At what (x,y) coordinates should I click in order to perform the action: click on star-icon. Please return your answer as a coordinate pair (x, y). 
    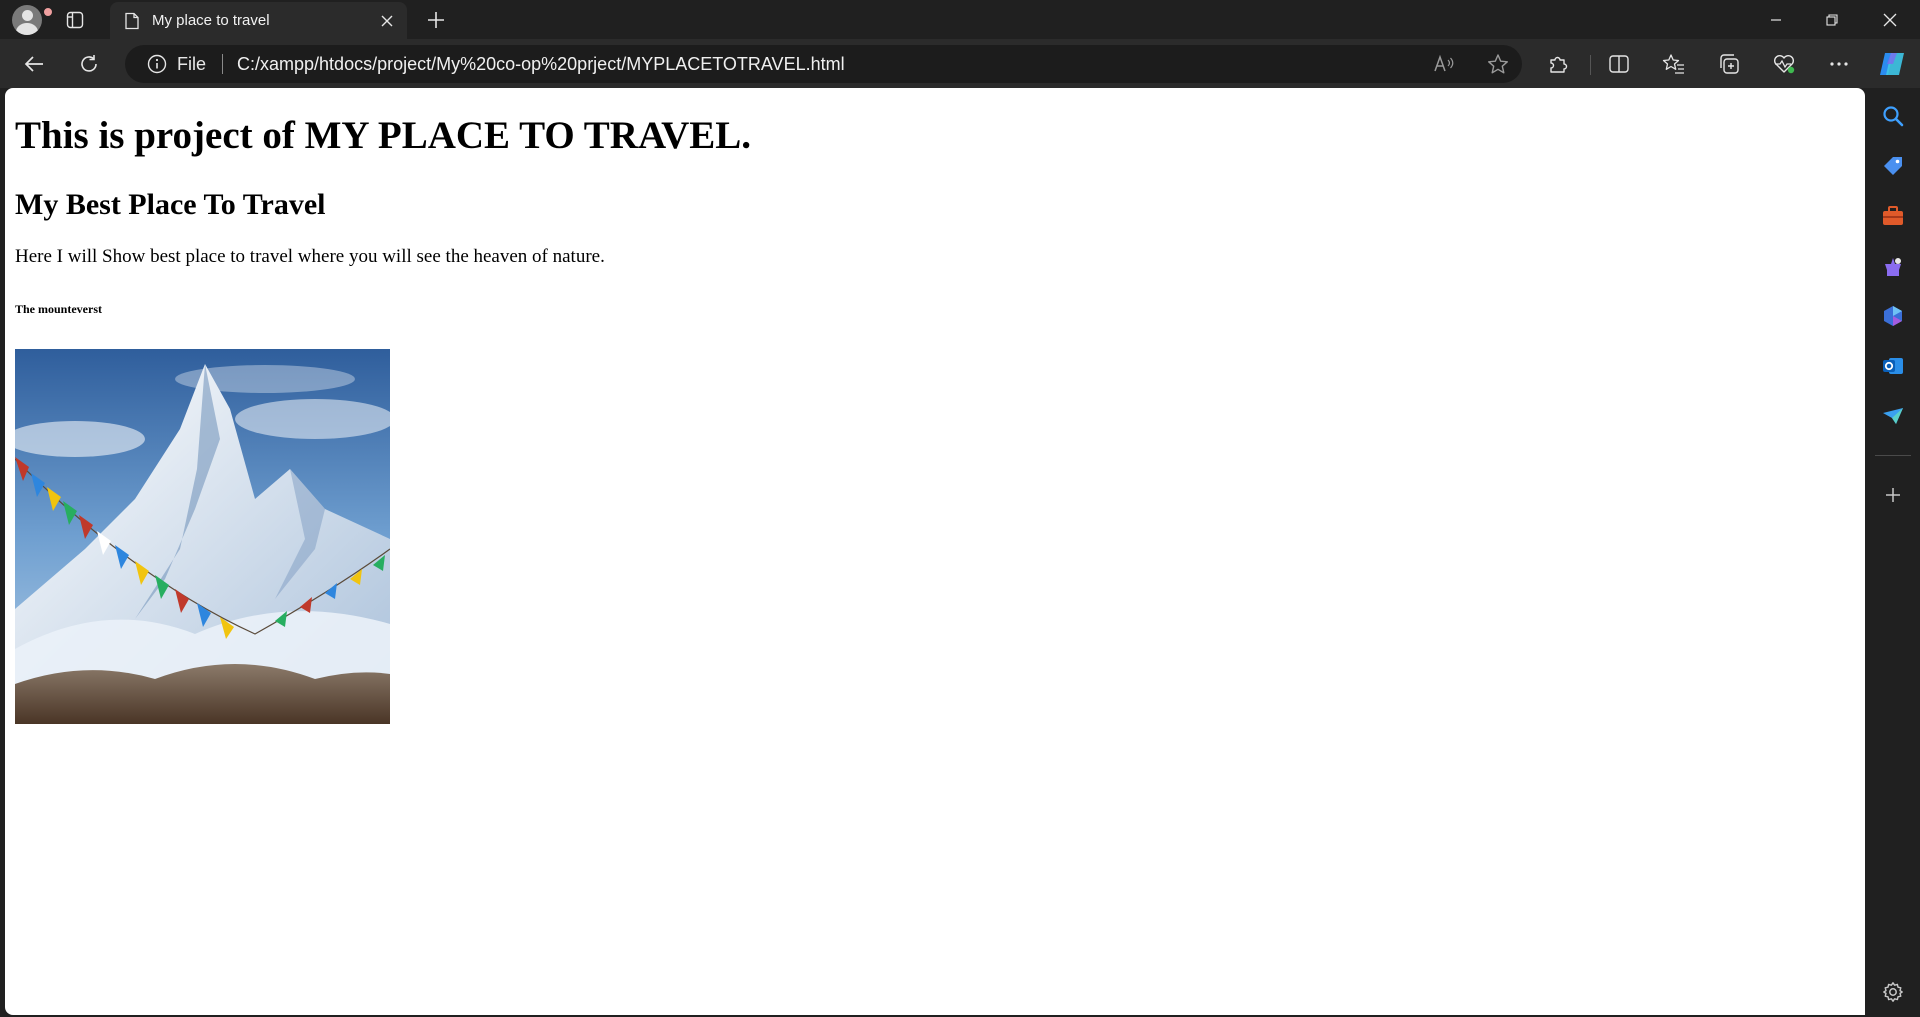
    Looking at the image, I should click on (1498, 64).